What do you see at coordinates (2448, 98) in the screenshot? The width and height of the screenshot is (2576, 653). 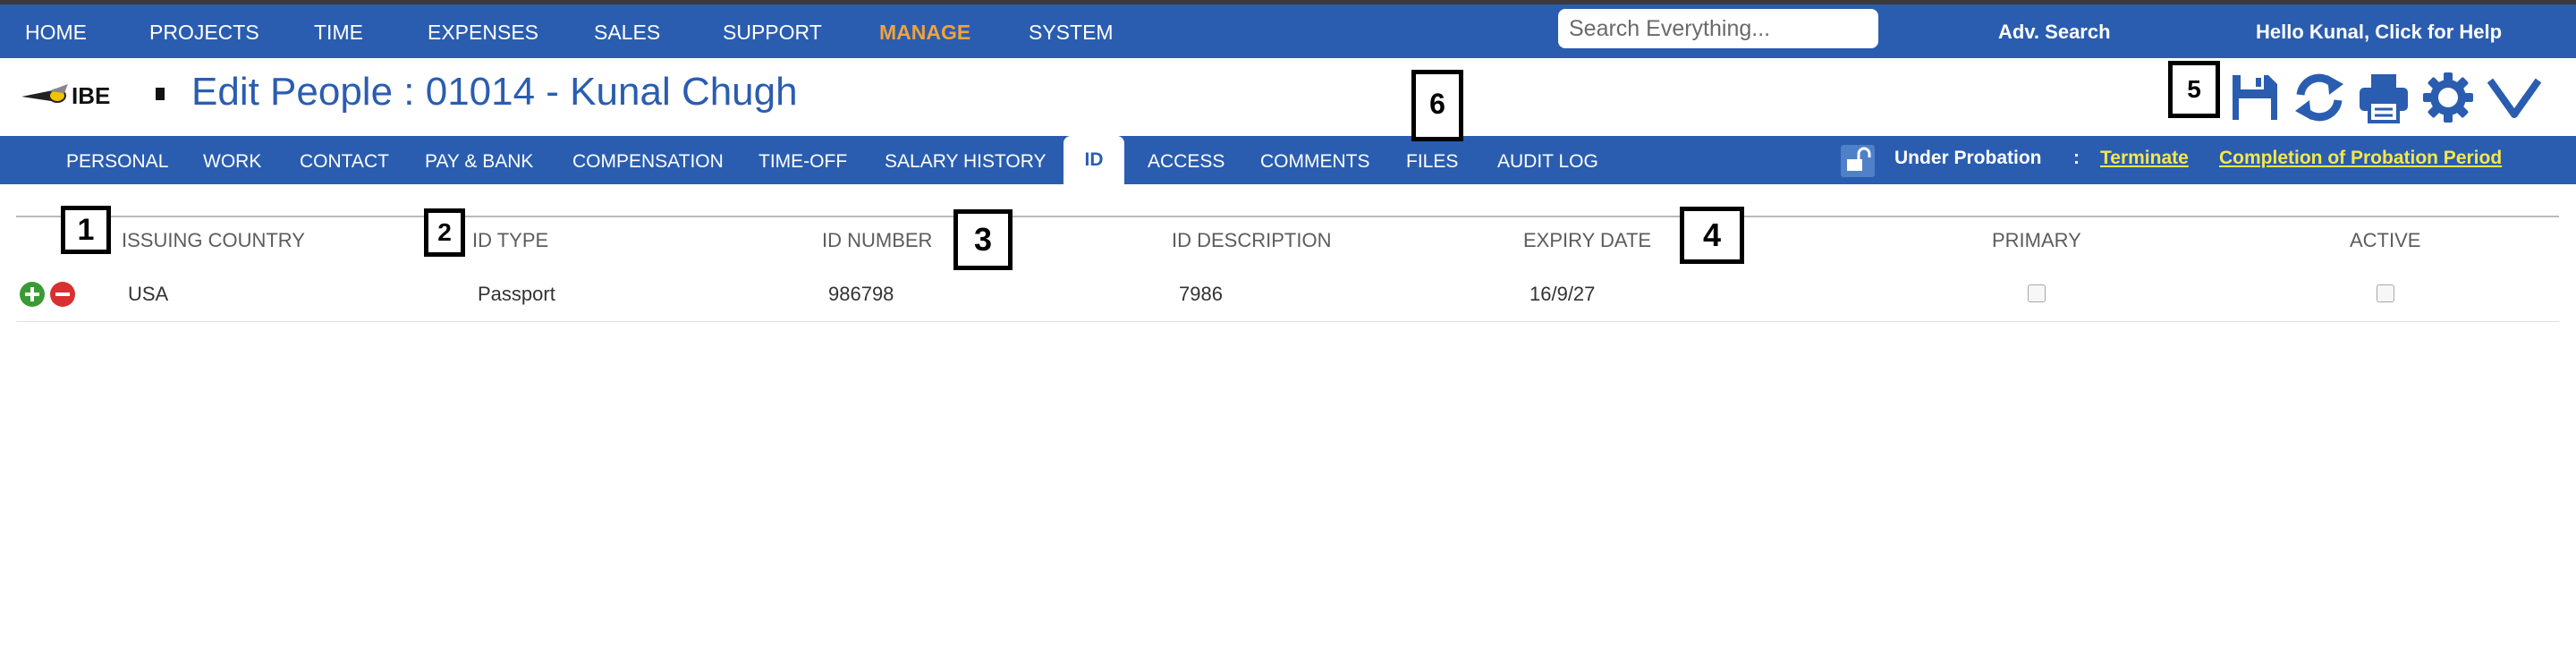 I see `settings-gear-icon` at bounding box center [2448, 98].